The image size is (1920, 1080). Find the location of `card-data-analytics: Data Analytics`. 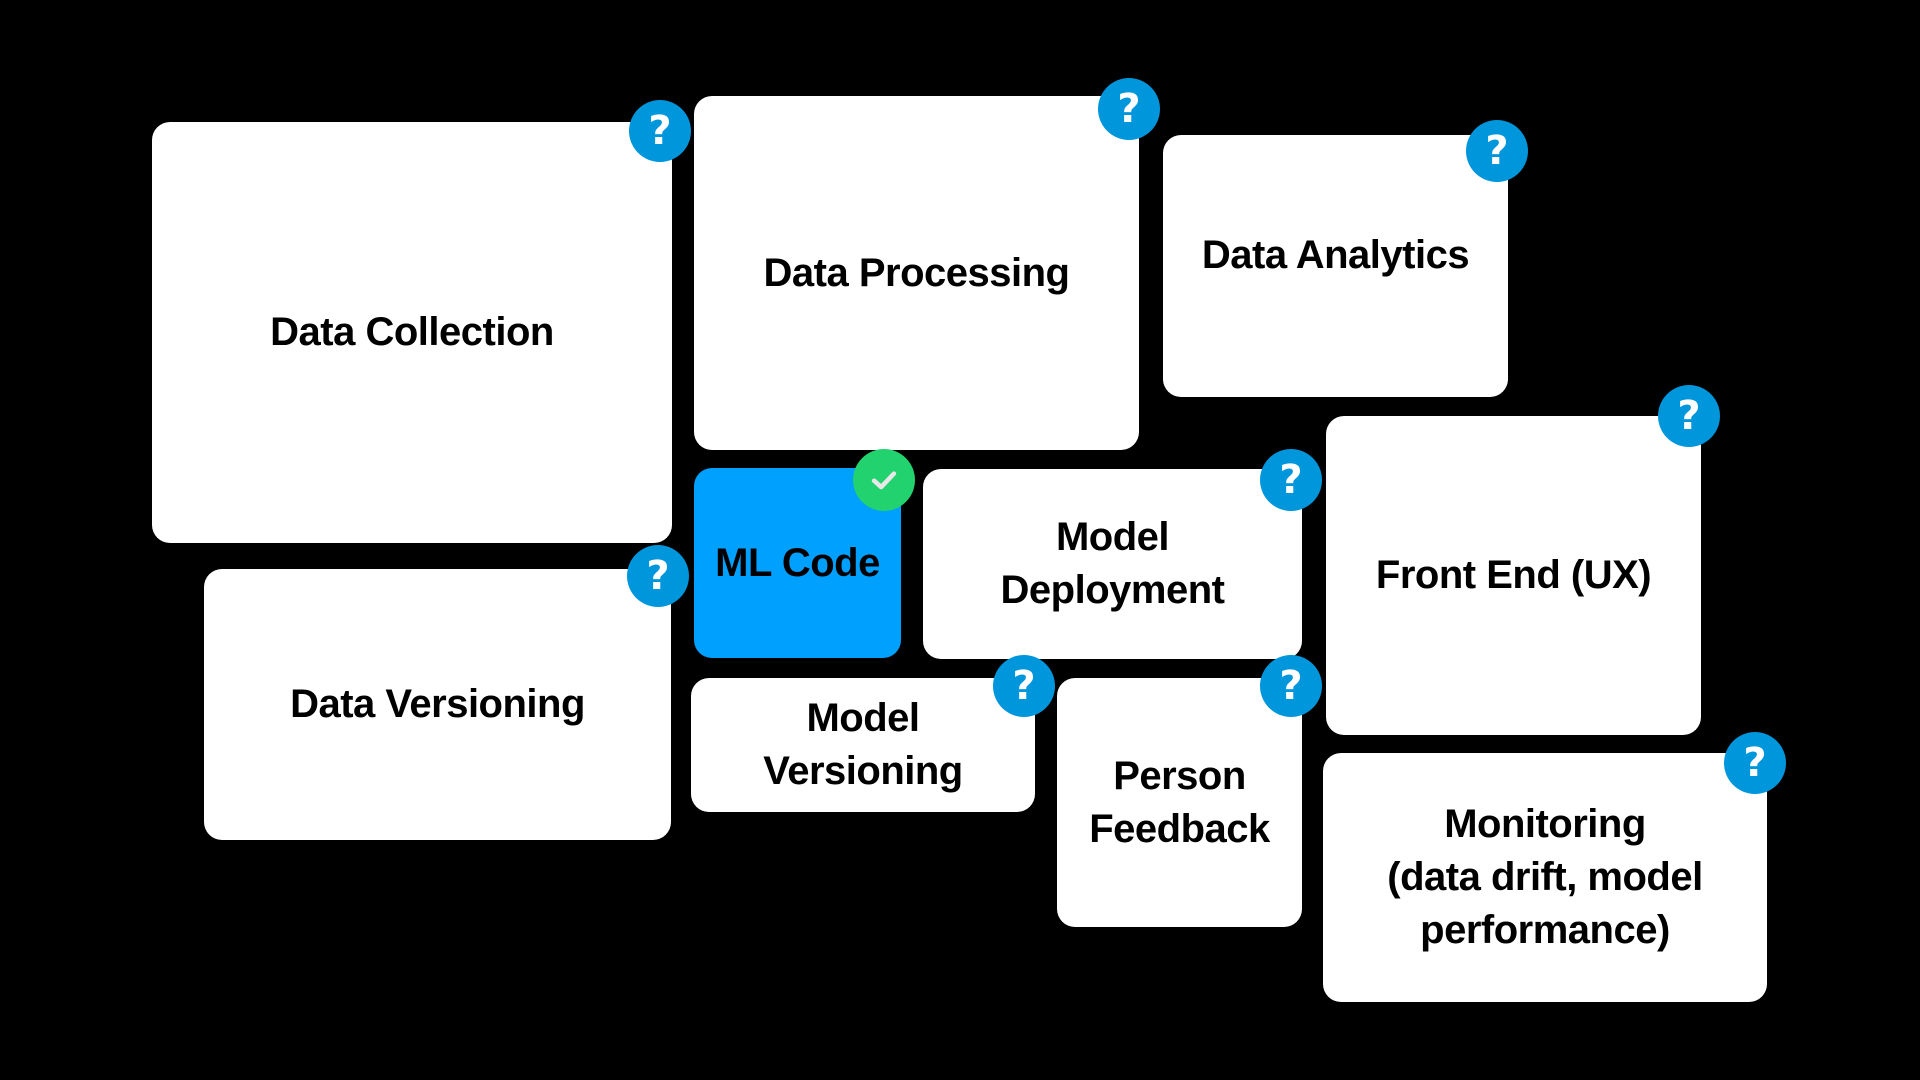

card-data-analytics: Data Analytics is located at coordinates (1335, 266).